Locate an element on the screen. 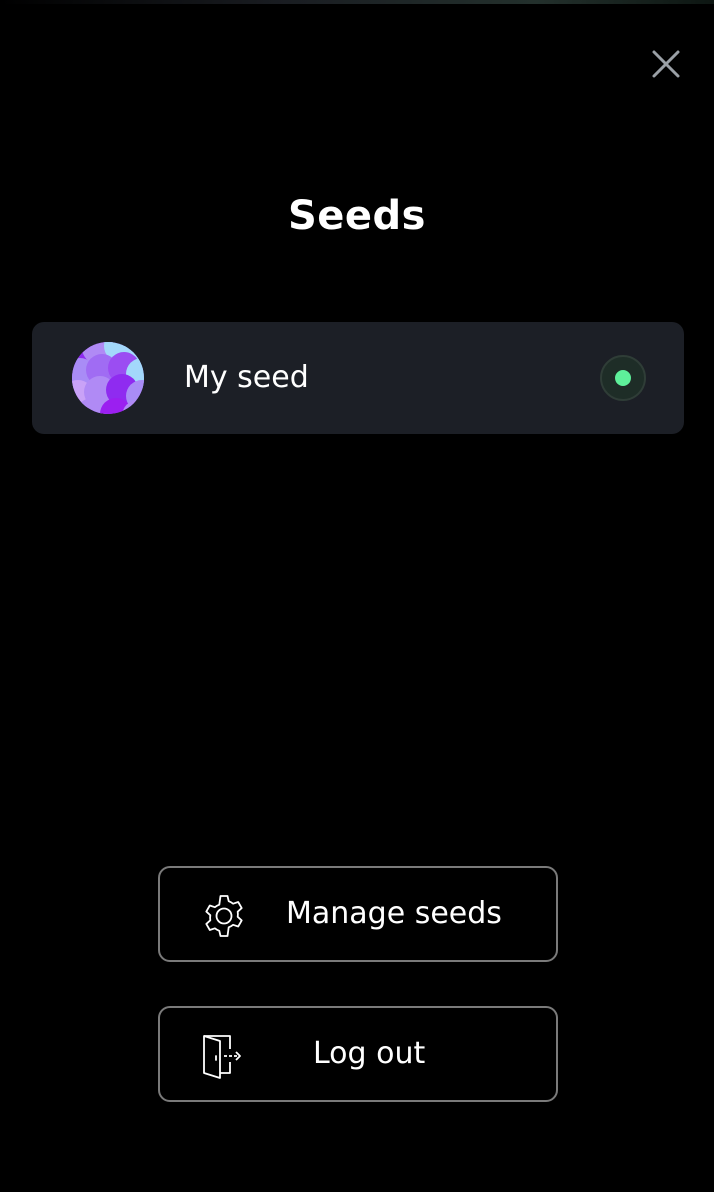 This screenshot has height=1192, width=714. close-button is located at coordinates (666, 64).